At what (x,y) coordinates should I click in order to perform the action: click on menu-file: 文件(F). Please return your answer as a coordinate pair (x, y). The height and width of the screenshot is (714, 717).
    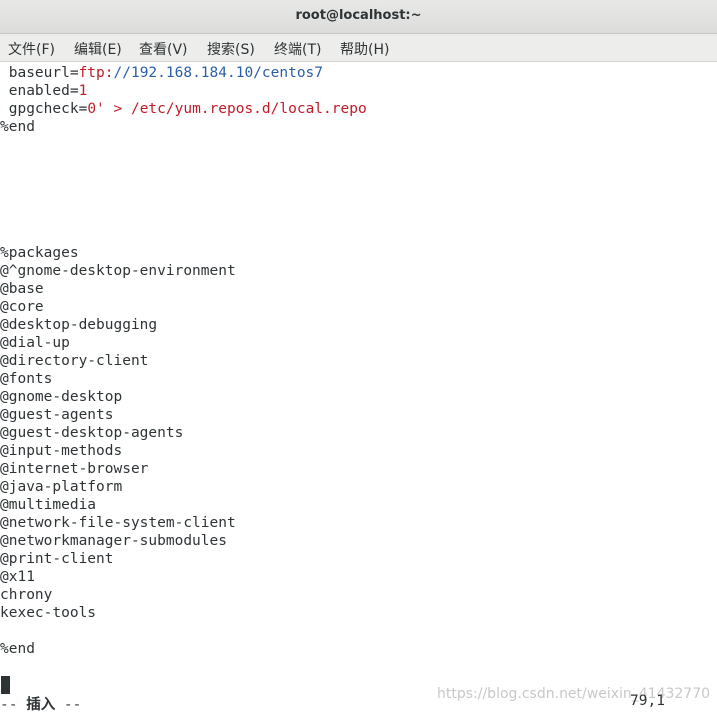
    Looking at the image, I should click on (31, 49).